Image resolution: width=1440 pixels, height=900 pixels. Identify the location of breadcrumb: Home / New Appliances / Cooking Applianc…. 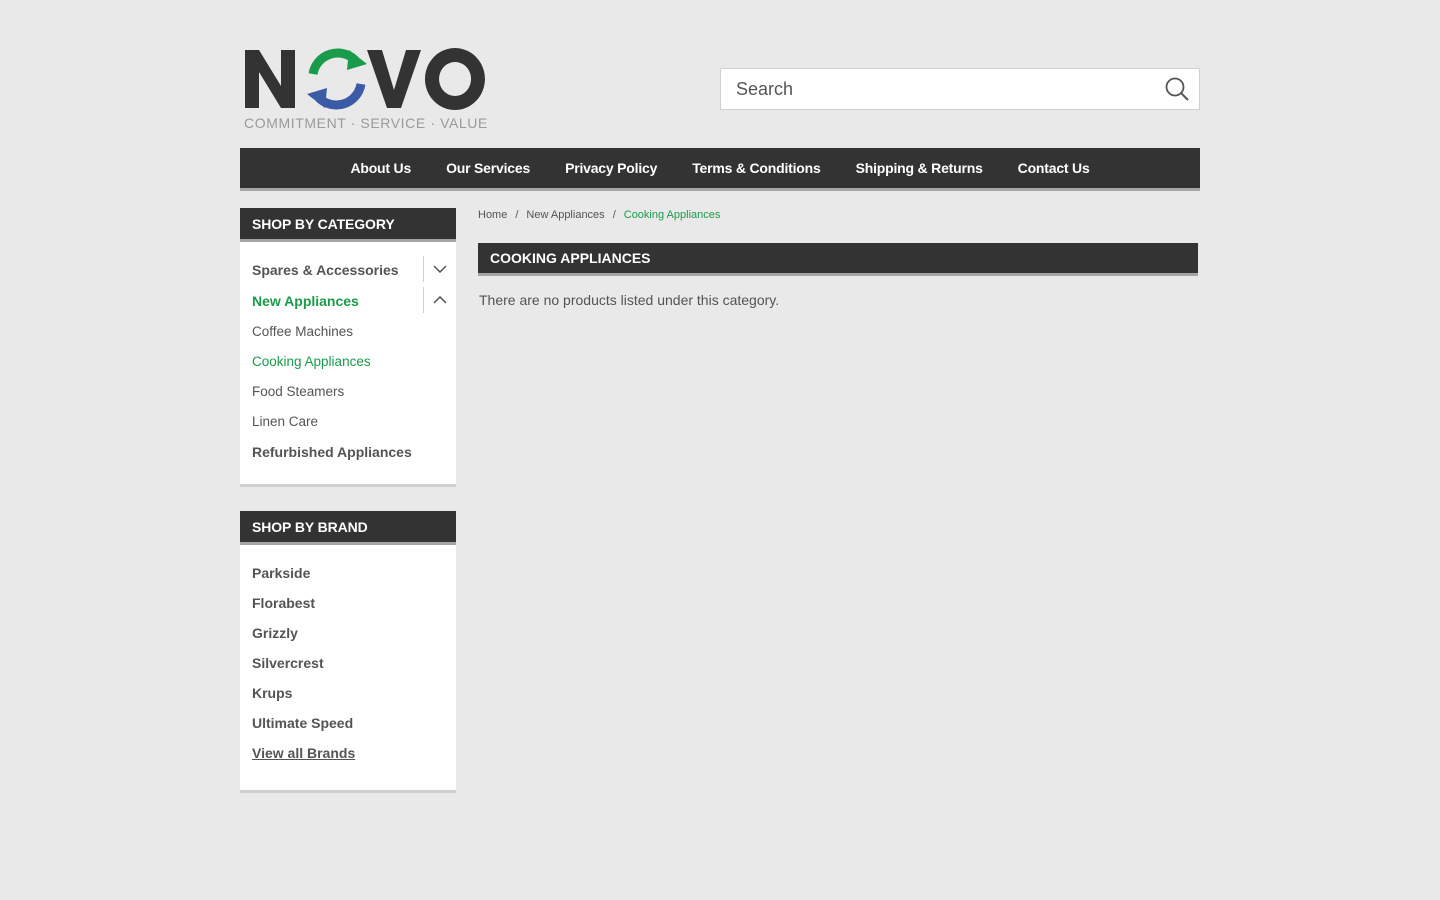
(599, 215).